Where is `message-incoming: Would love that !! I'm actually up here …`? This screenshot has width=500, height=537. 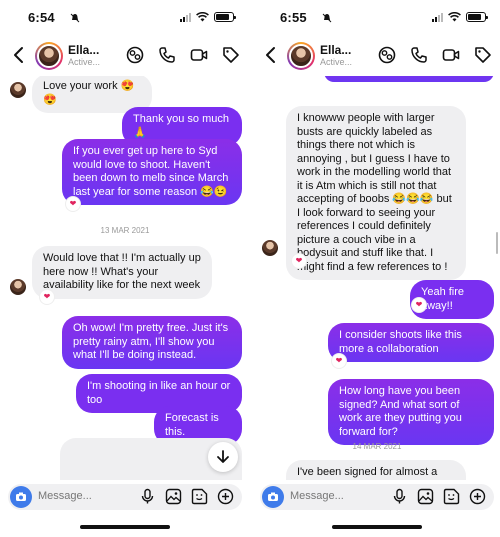 message-incoming: Would love that !! I'm actually up here … is located at coordinates (122, 272).